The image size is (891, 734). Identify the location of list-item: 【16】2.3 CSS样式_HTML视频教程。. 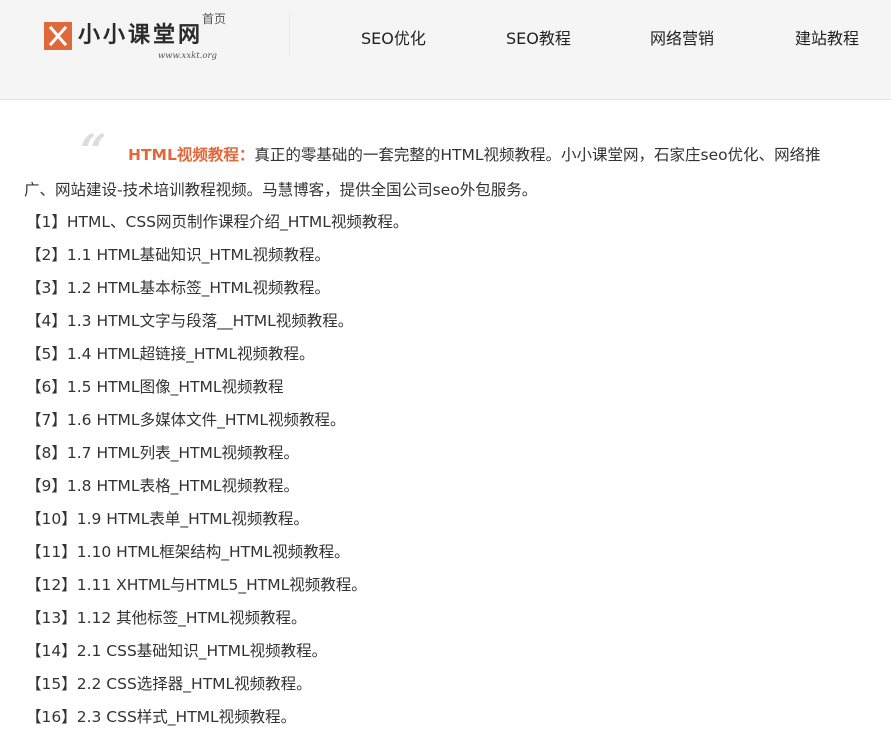
(217, 717).